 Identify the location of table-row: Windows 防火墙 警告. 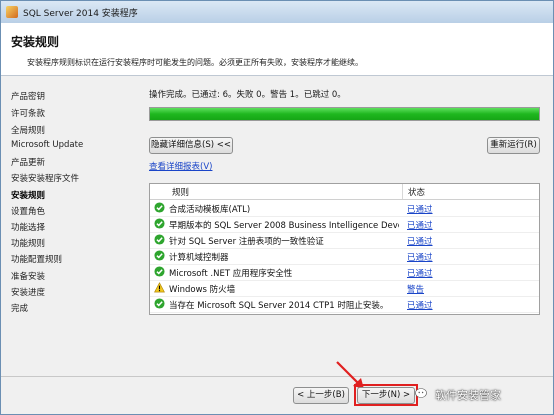
(344, 288).